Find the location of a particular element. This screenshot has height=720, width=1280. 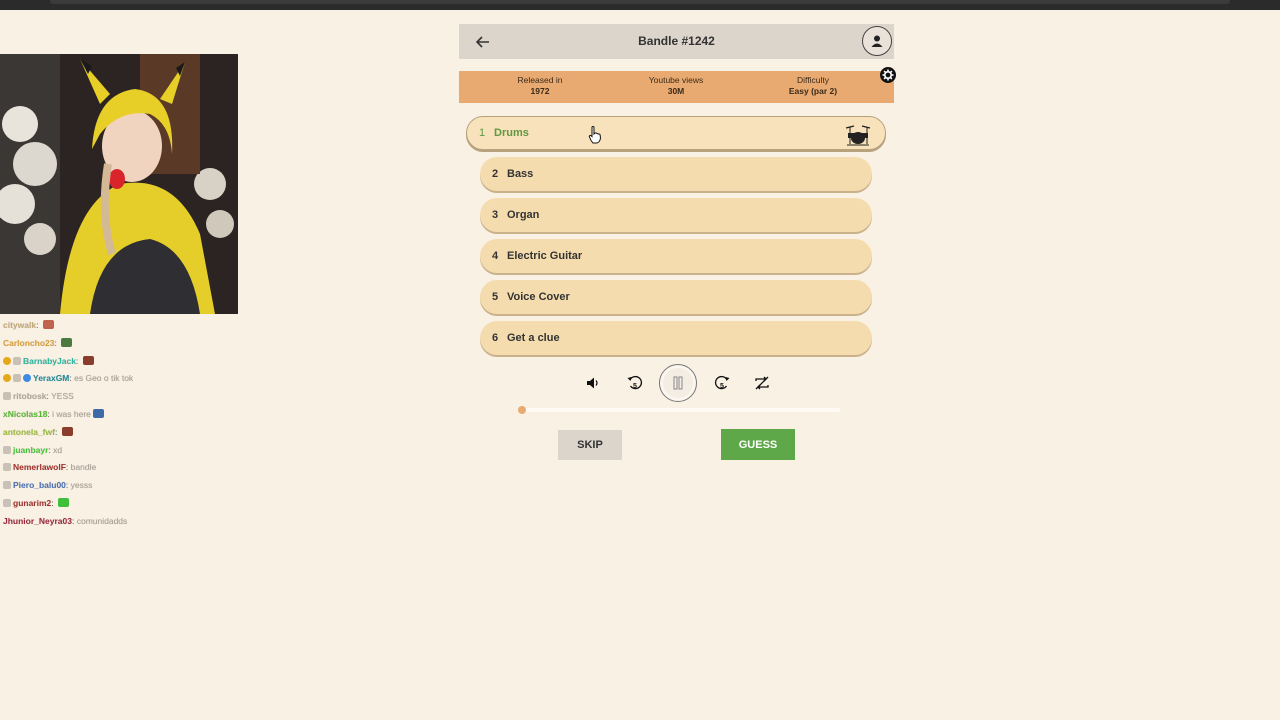

views-info: Youtube views 30M is located at coordinates (676, 86).